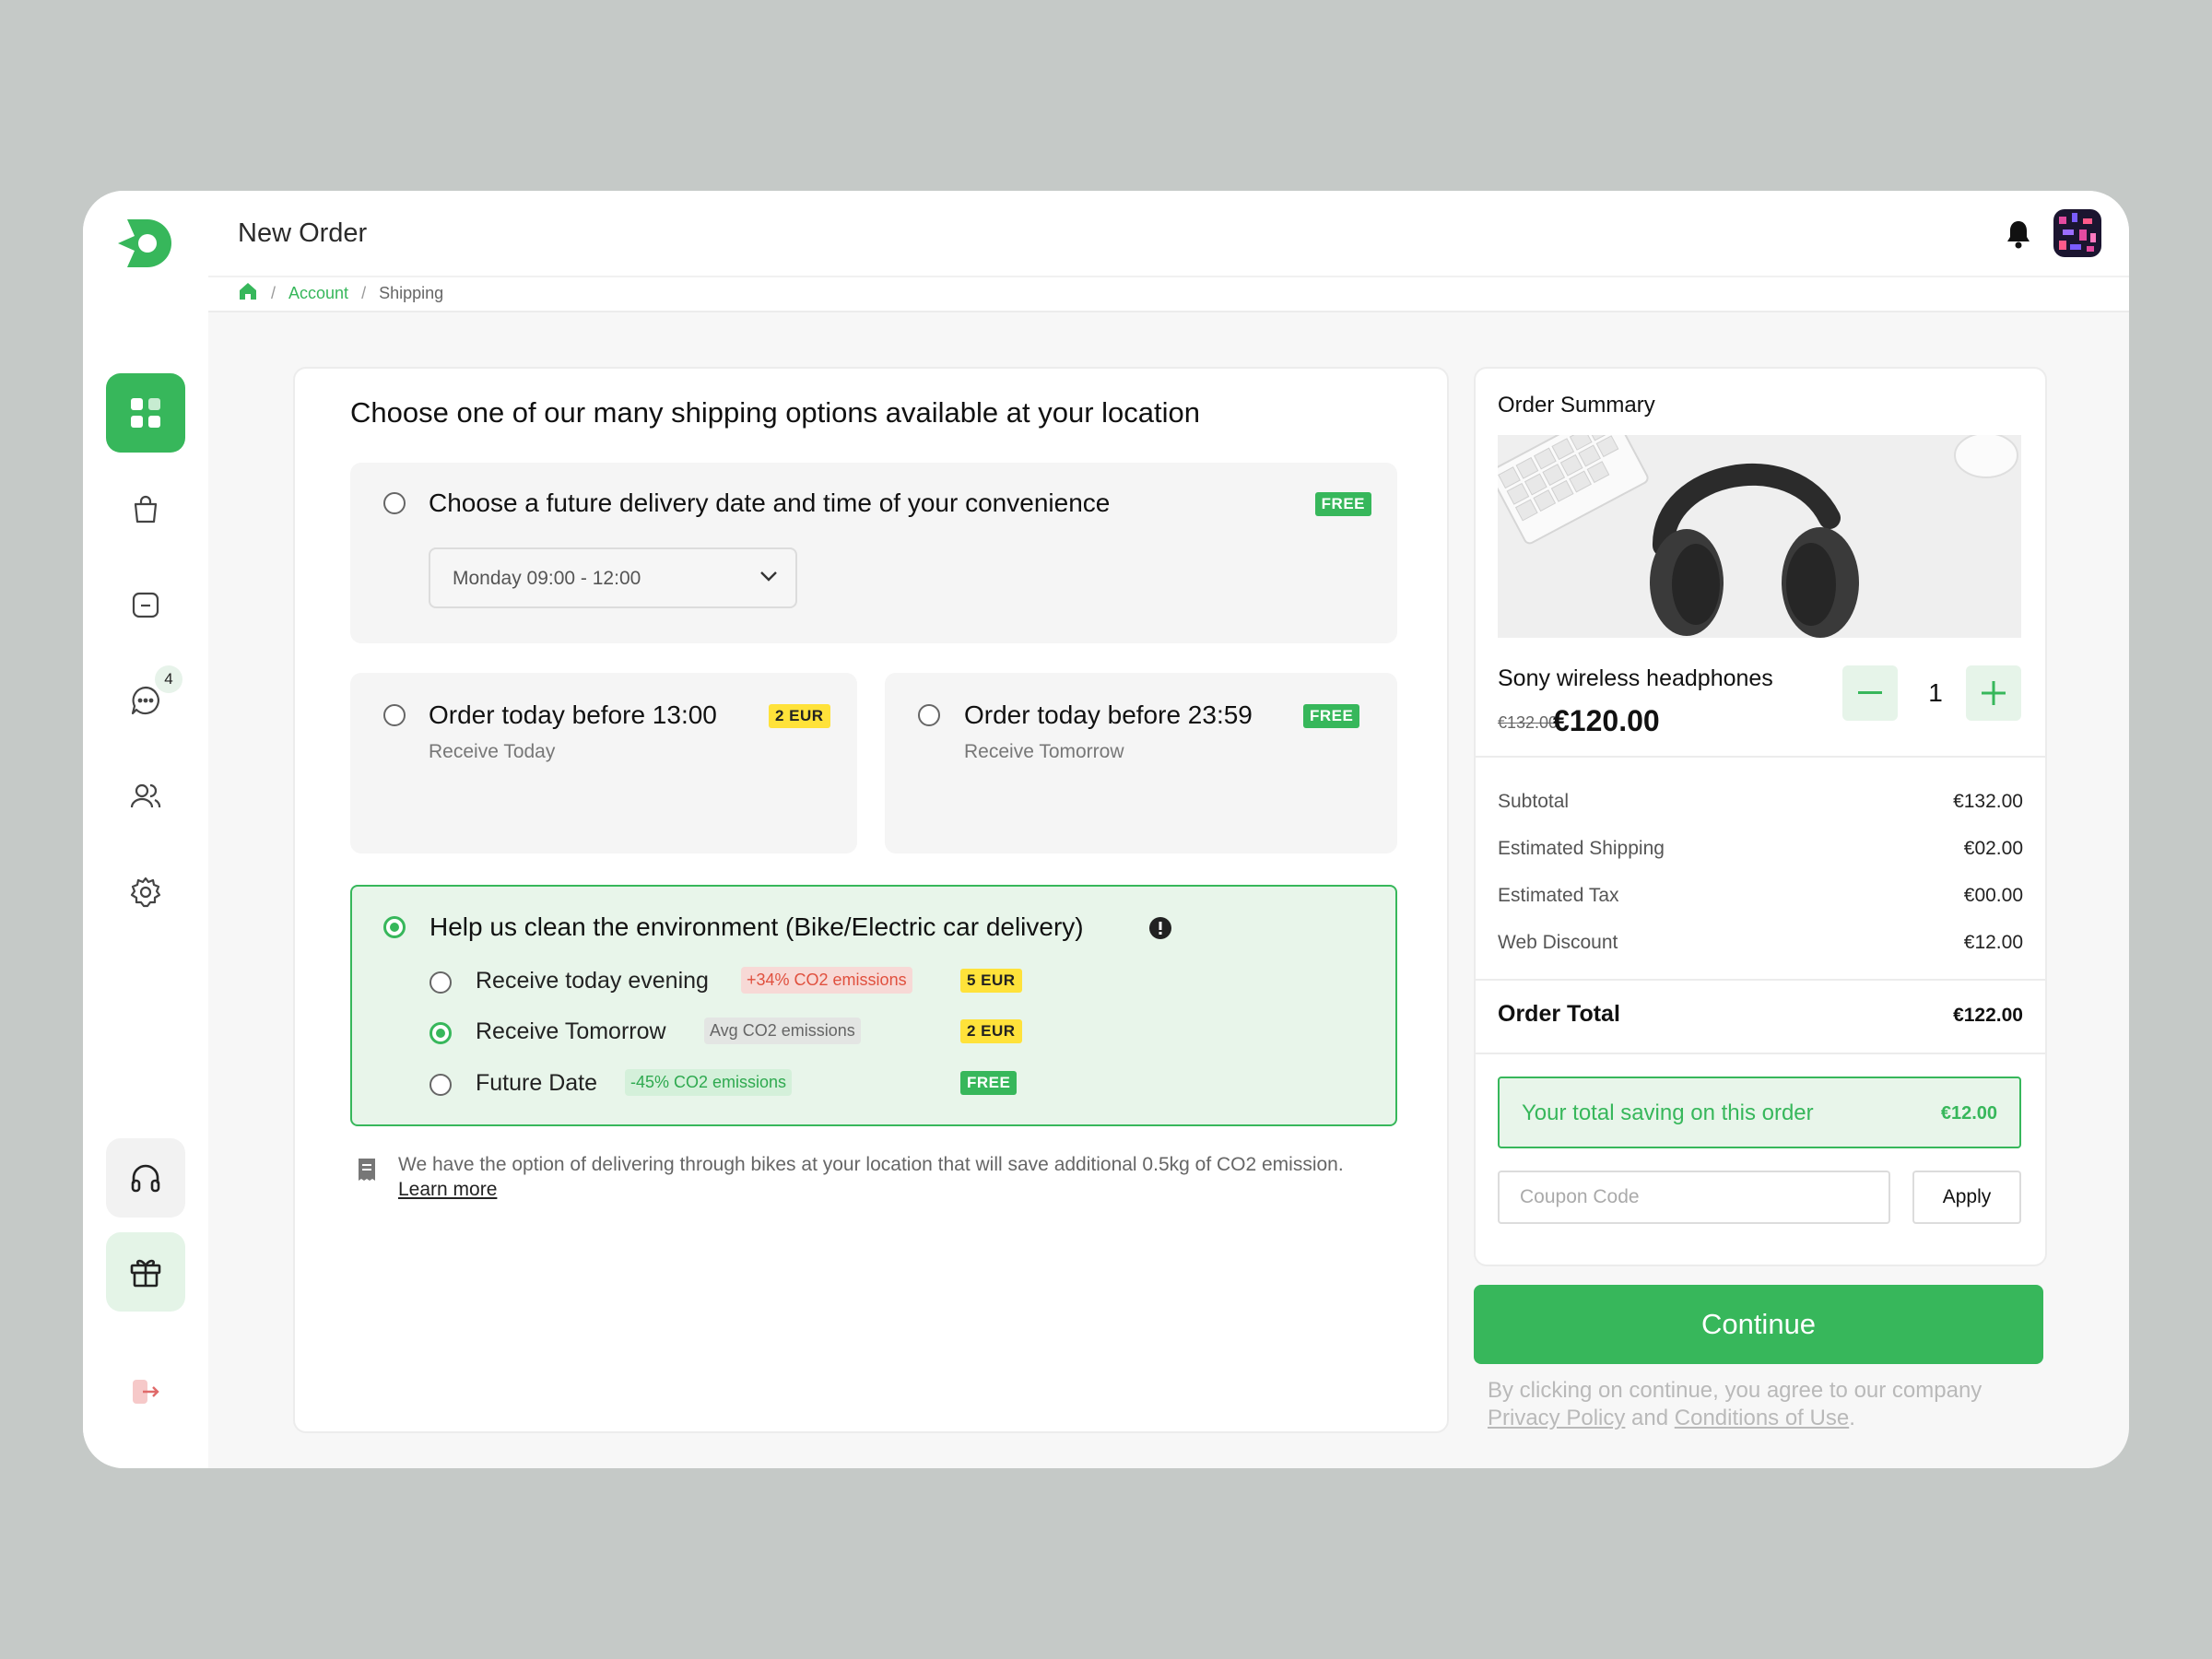 The image size is (2212, 1659). Describe the element at coordinates (1966, 1197) in the screenshot. I see `apply-coupon-button: Apply` at that location.